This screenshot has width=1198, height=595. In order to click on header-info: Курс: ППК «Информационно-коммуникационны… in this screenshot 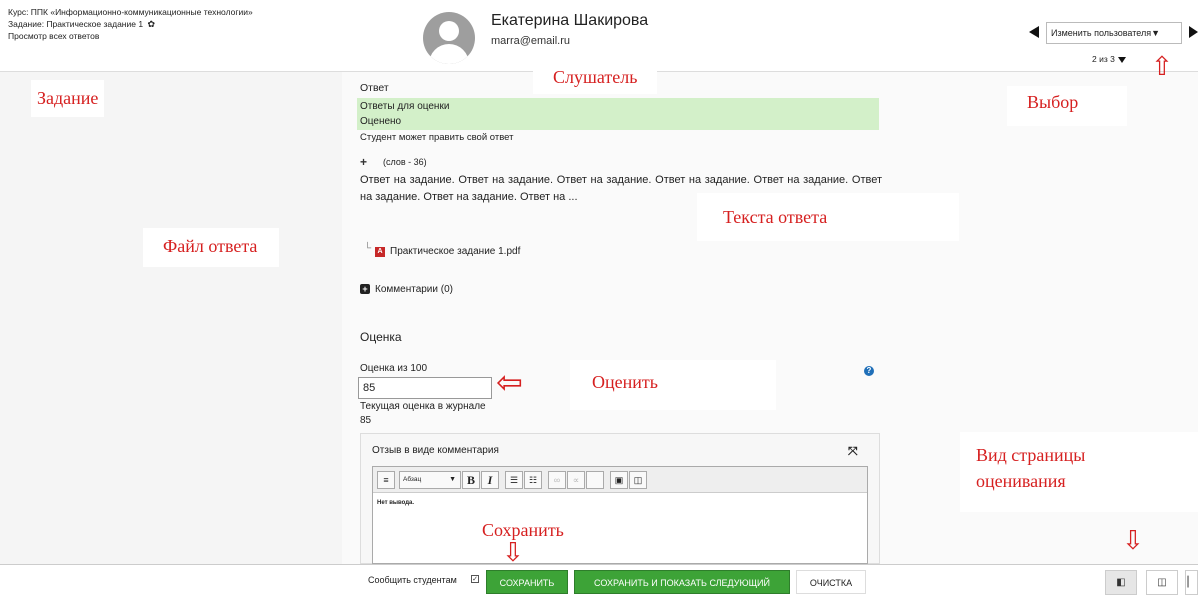, I will do `click(178, 24)`.